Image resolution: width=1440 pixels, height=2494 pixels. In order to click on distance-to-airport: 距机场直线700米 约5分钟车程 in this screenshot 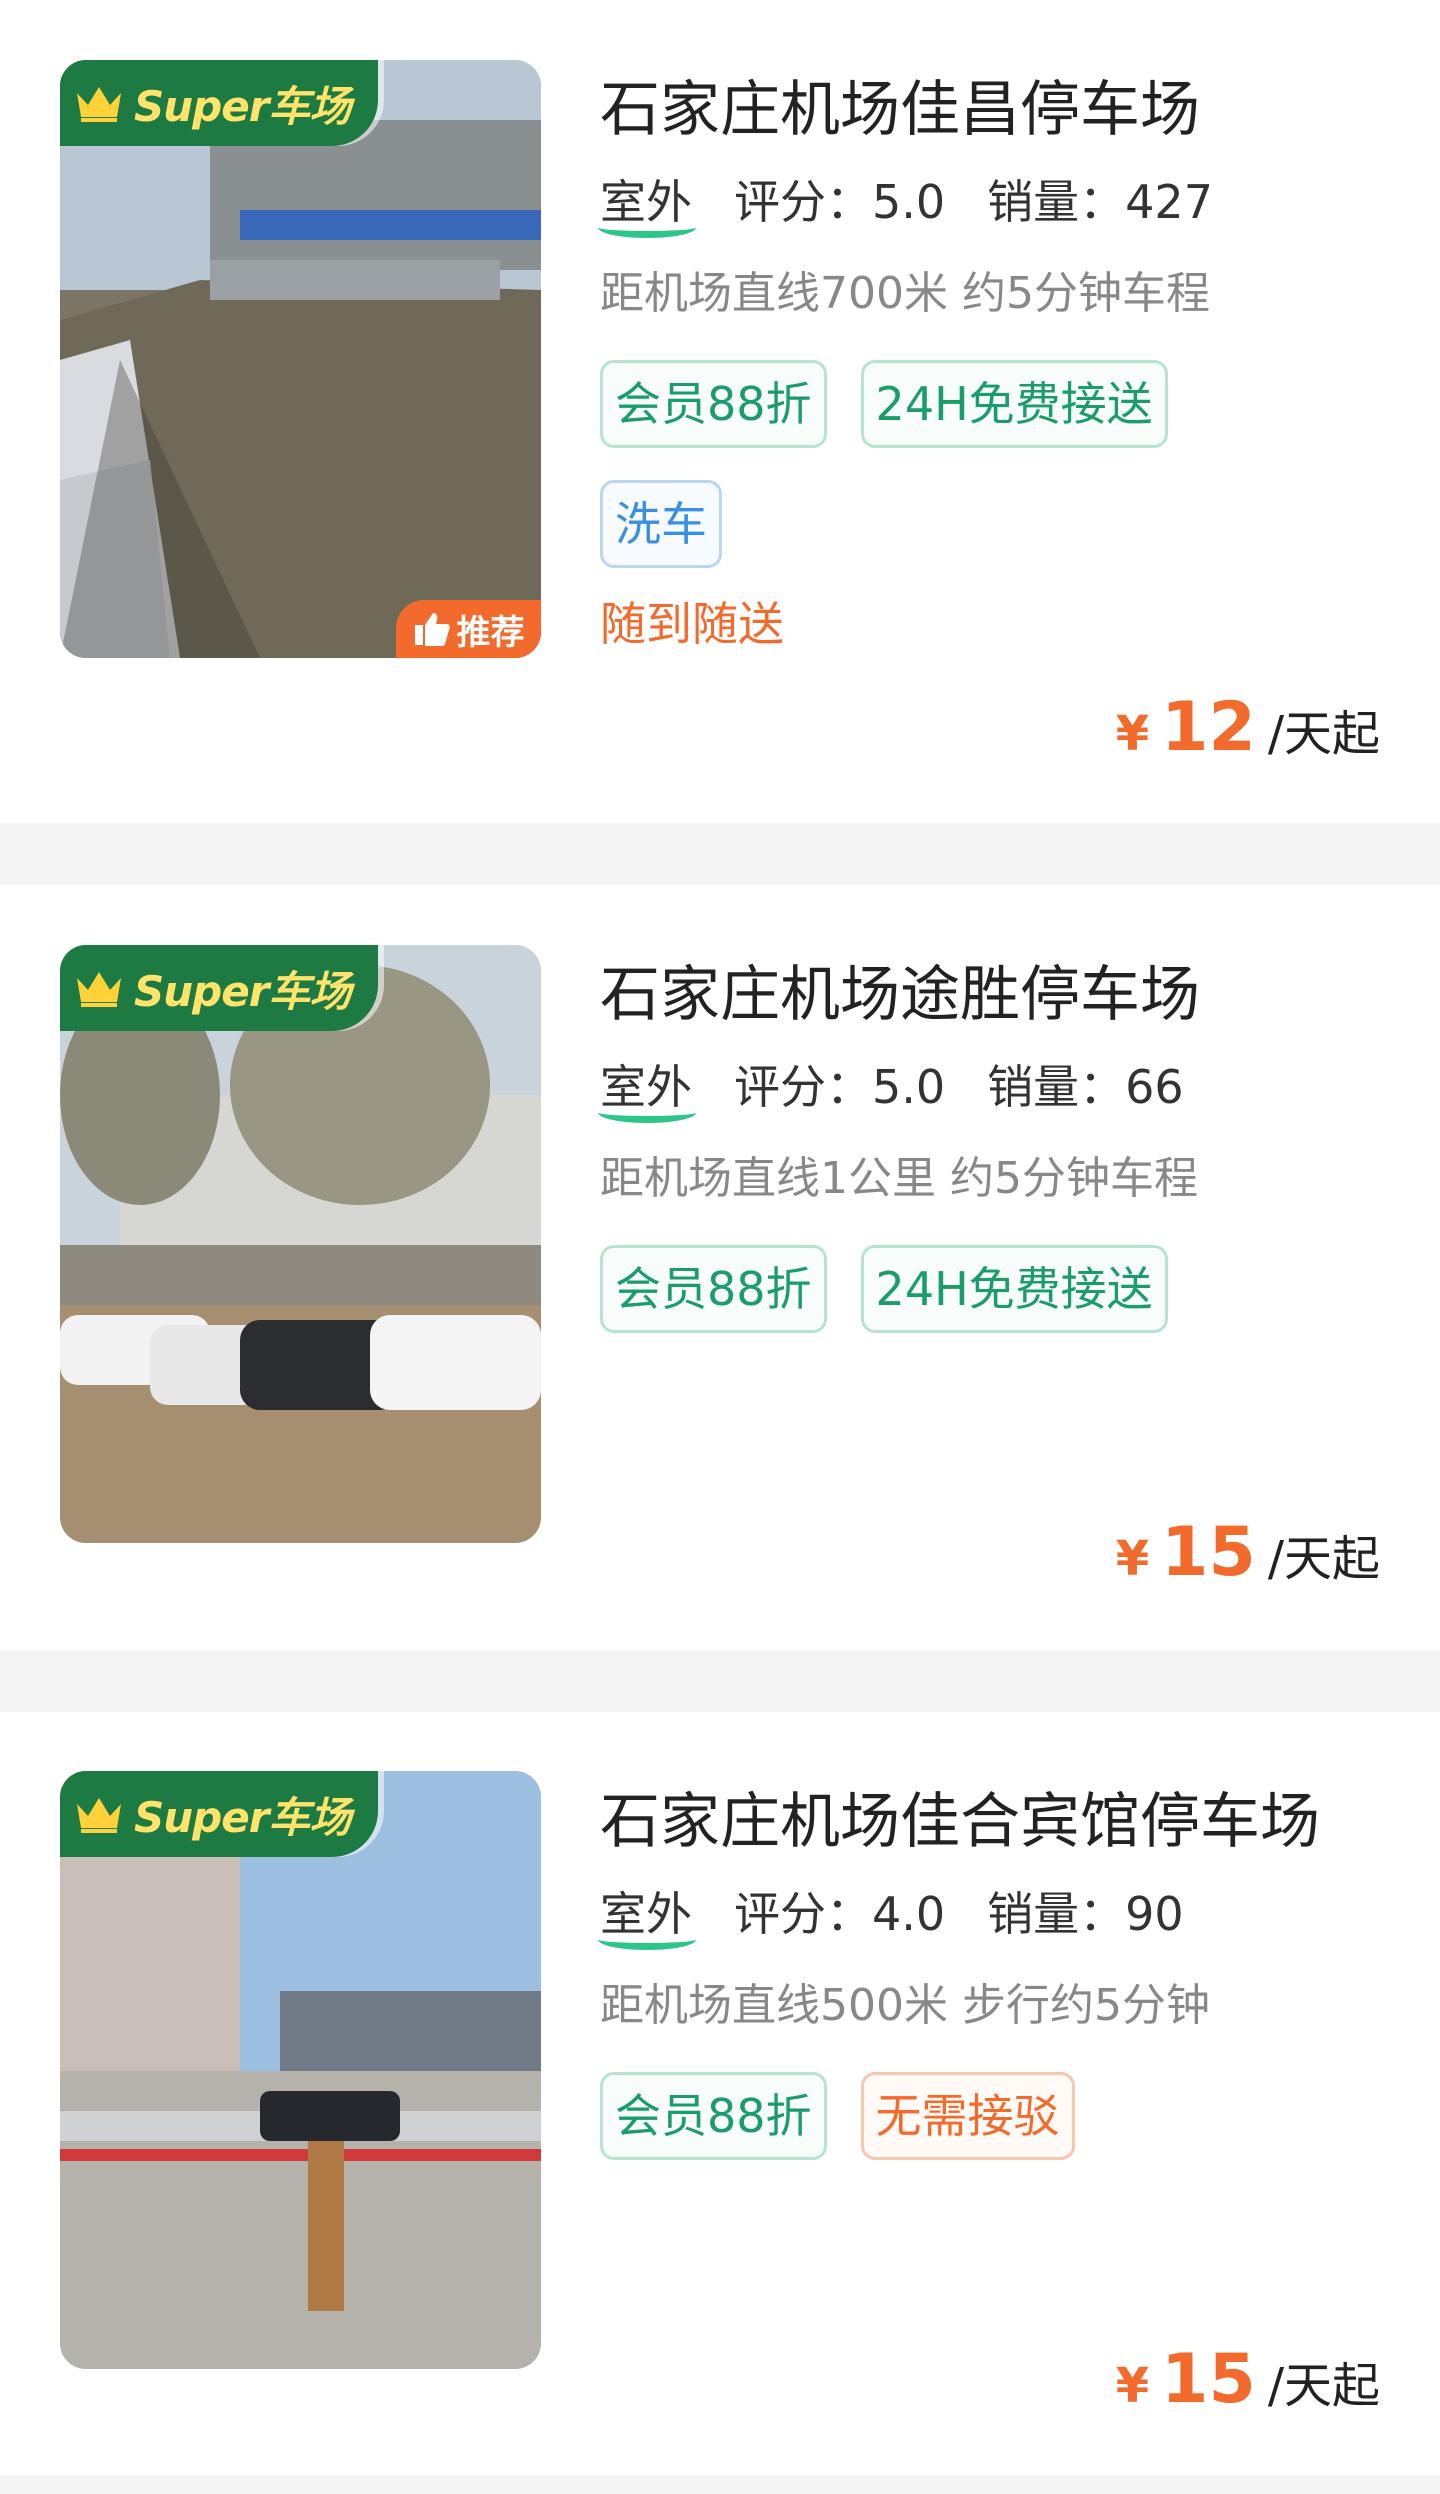, I will do `click(905, 293)`.